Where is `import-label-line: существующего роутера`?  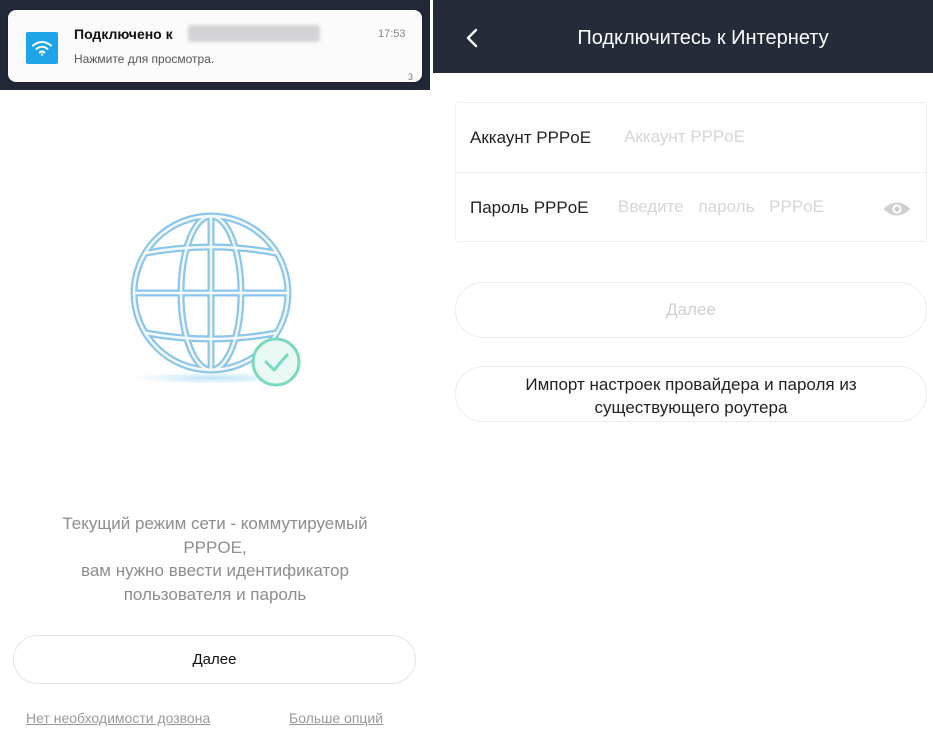
import-label-line: существующего роутера is located at coordinates (691, 407).